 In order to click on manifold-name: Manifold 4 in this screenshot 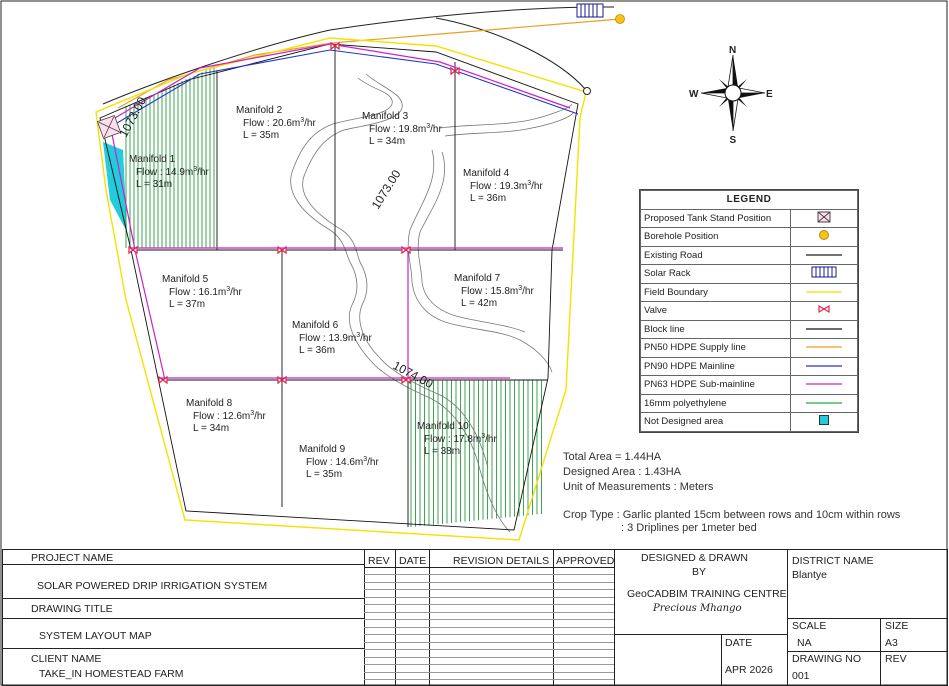, I will do `click(486, 173)`.